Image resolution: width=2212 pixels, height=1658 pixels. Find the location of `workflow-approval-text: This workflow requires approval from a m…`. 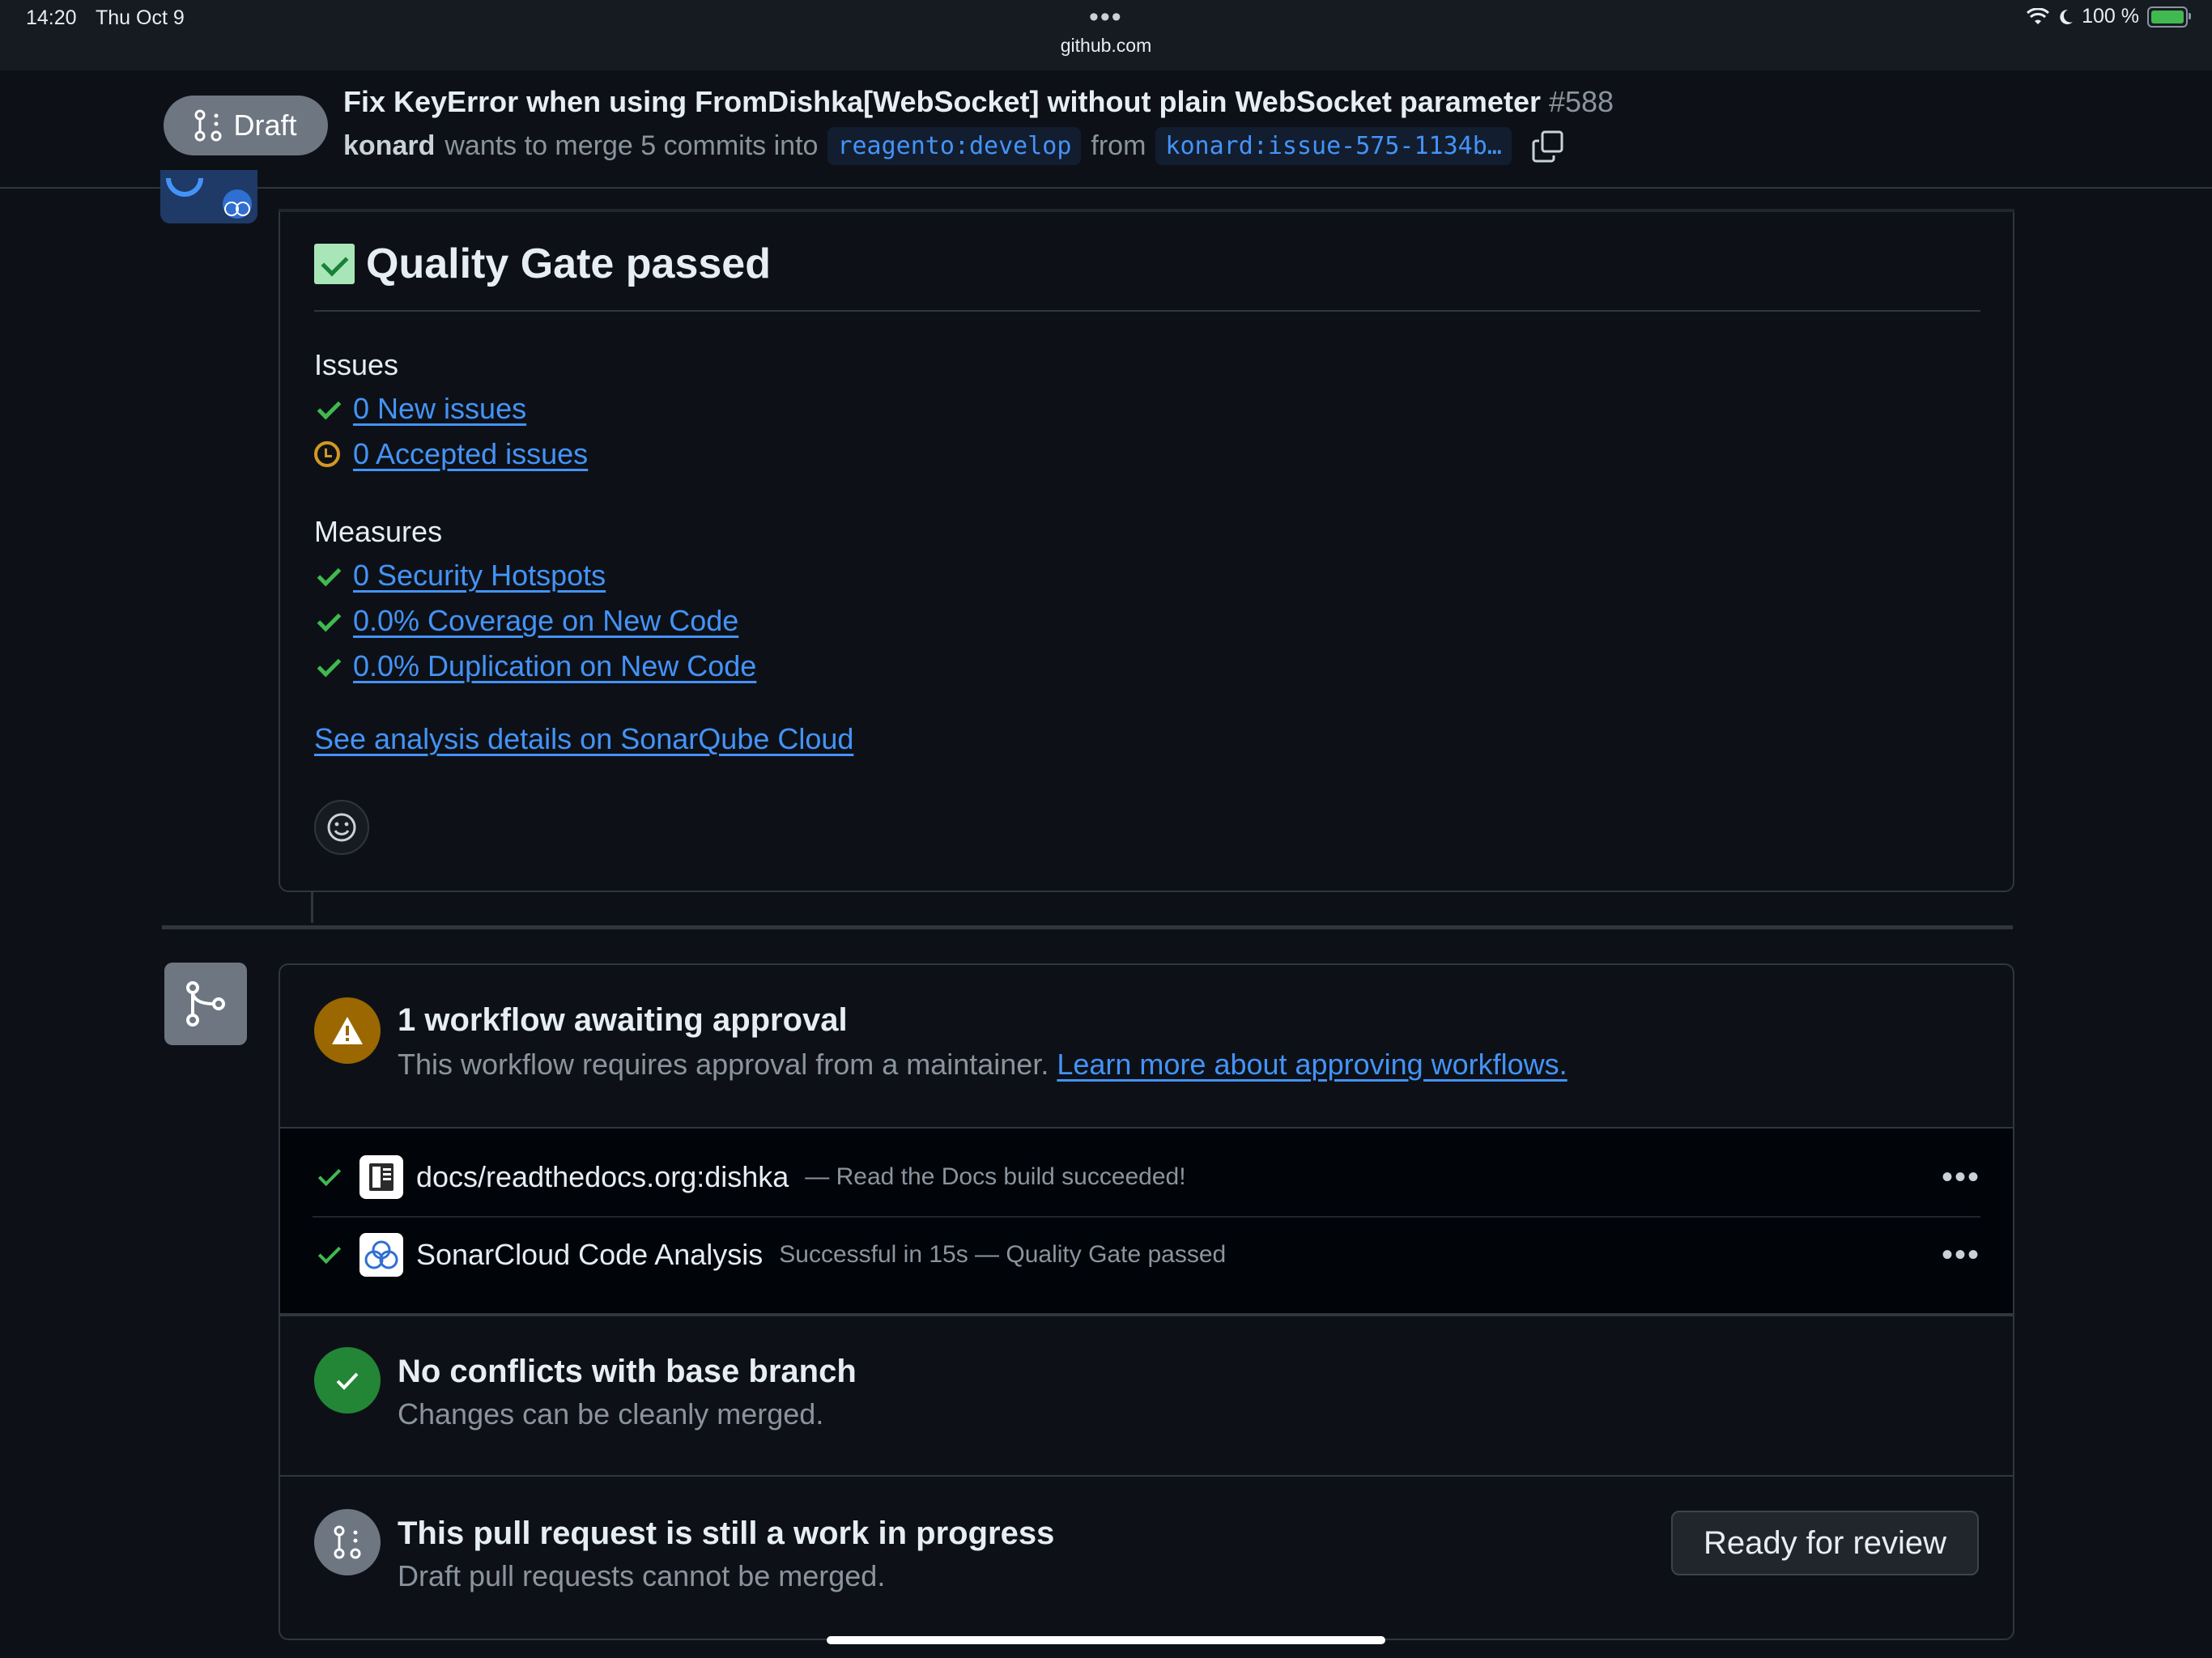

workflow-approval-text: This workflow requires approval from a m… is located at coordinates (724, 1064).